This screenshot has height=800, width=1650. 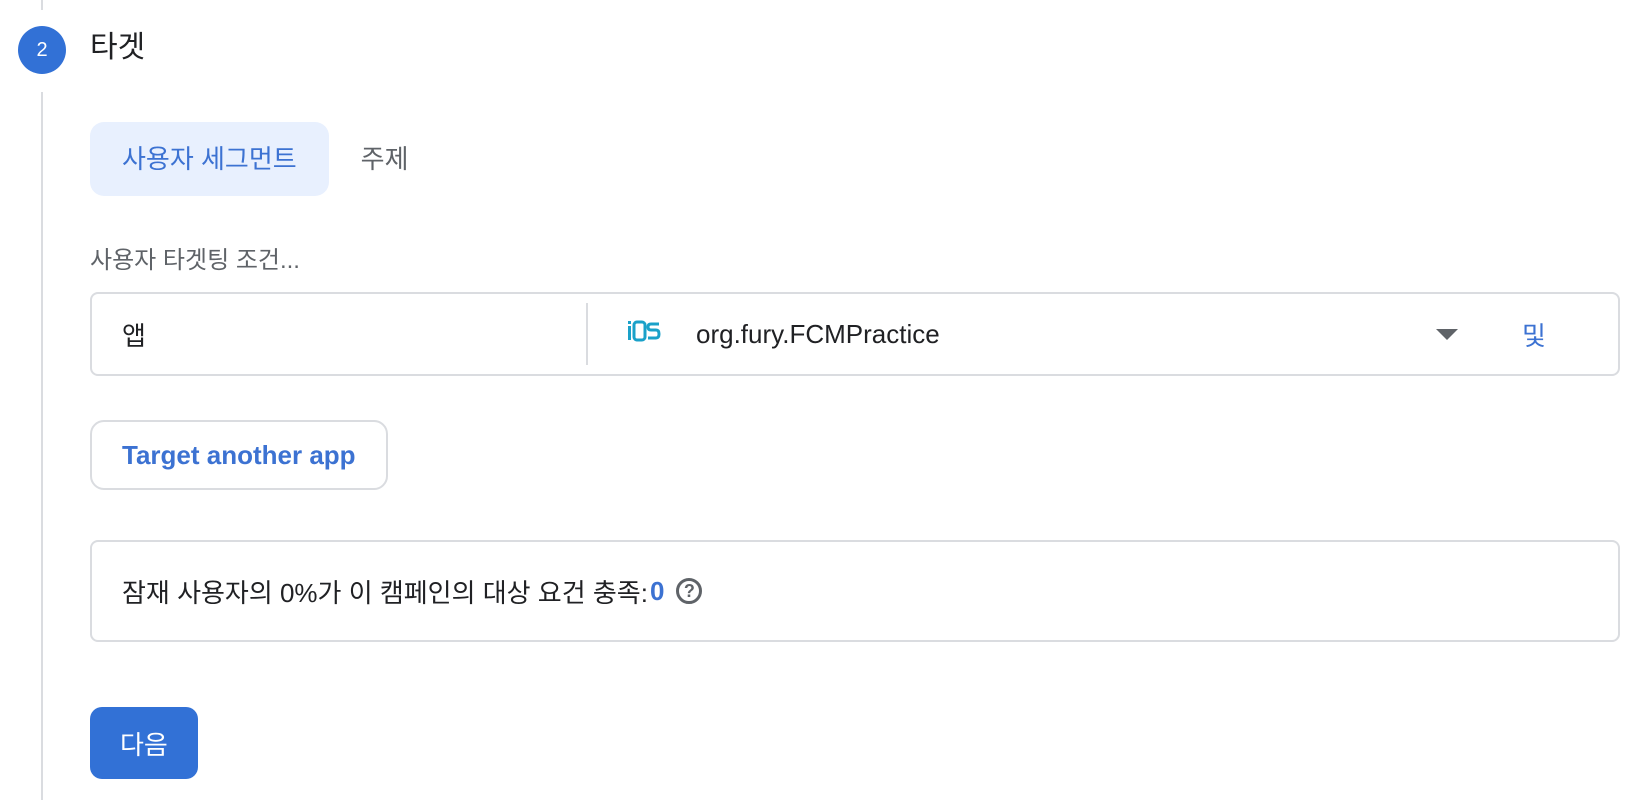 I want to click on step-title: 타겟, so click(x=118, y=47).